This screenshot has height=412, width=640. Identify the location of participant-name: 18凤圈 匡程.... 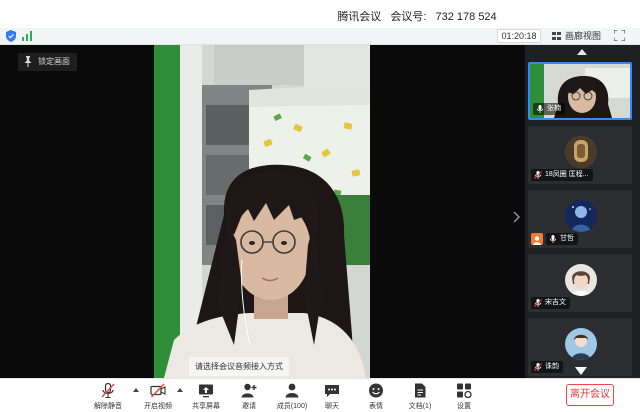
(567, 174).